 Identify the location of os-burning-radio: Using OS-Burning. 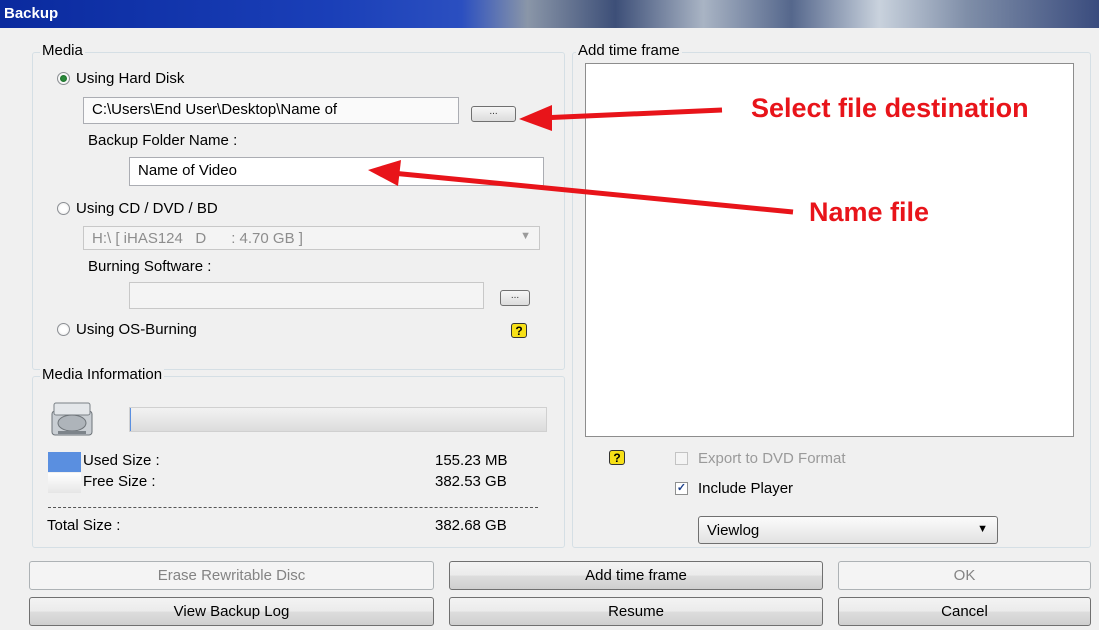
(127, 329).